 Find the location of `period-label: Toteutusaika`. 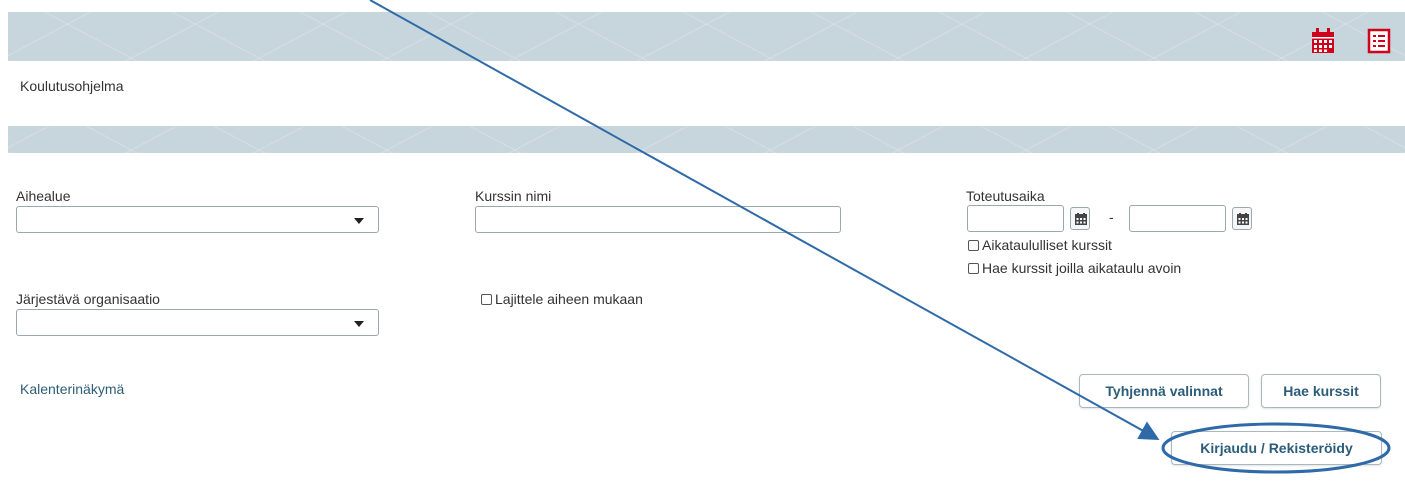

period-label: Toteutusaika is located at coordinates (1005, 196).